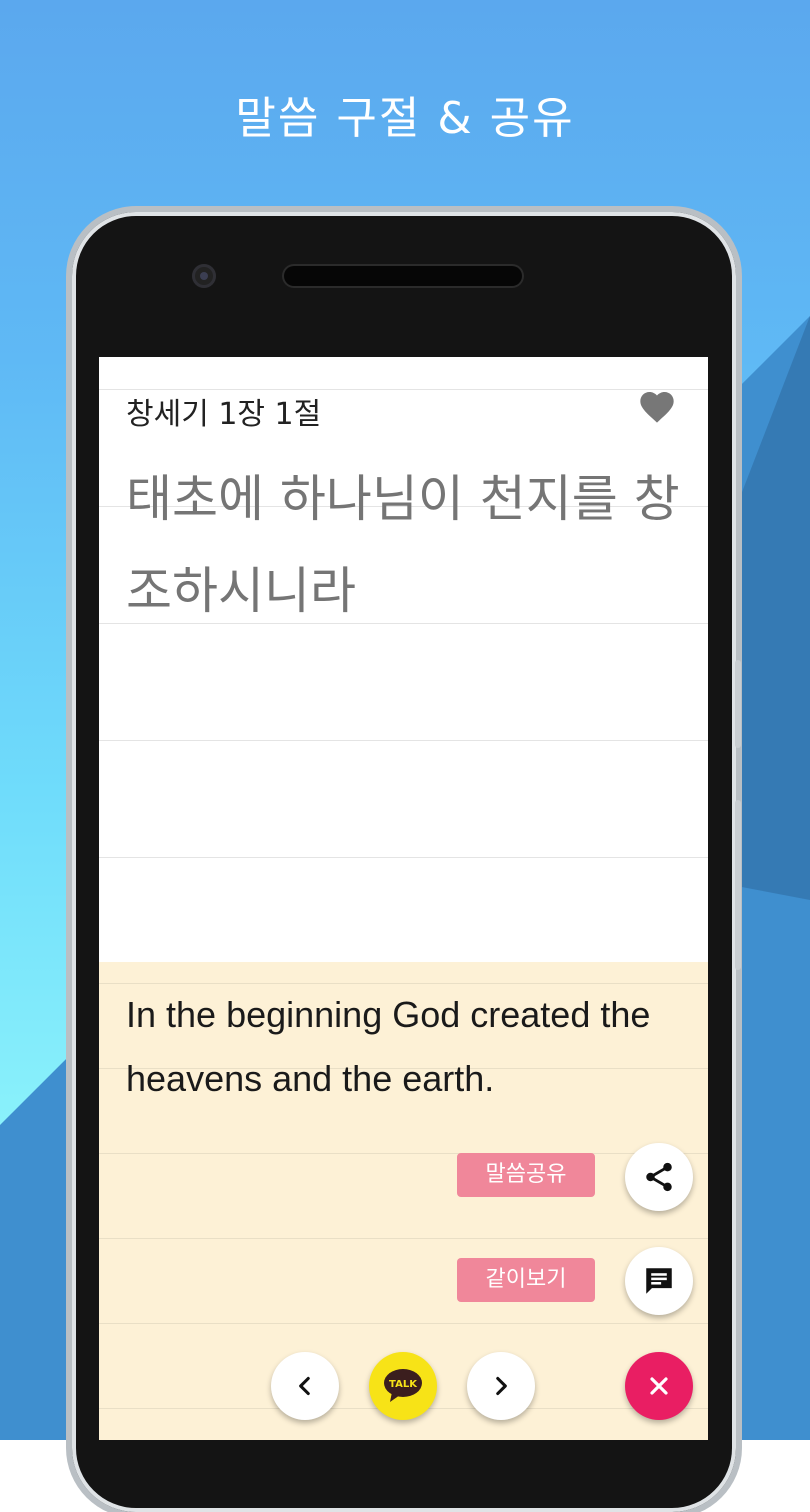 The width and height of the screenshot is (810, 1512). I want to click on phone-camera, so click(204, 276).